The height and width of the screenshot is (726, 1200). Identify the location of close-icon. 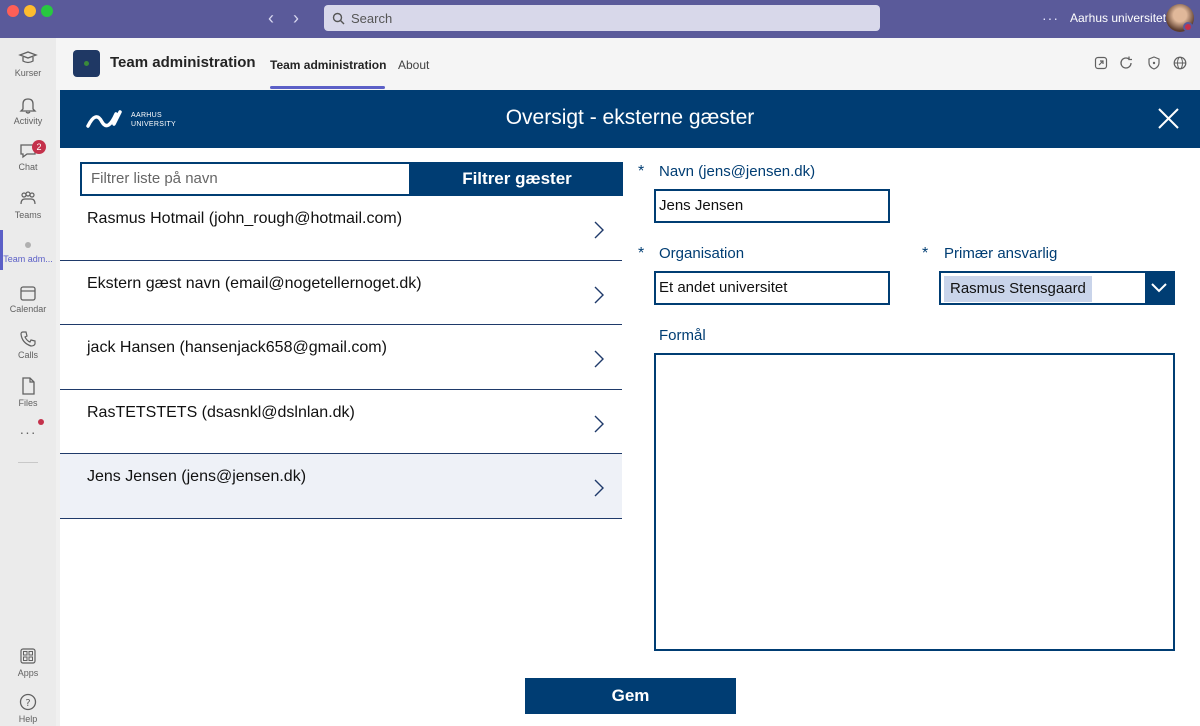
(1168, 118).